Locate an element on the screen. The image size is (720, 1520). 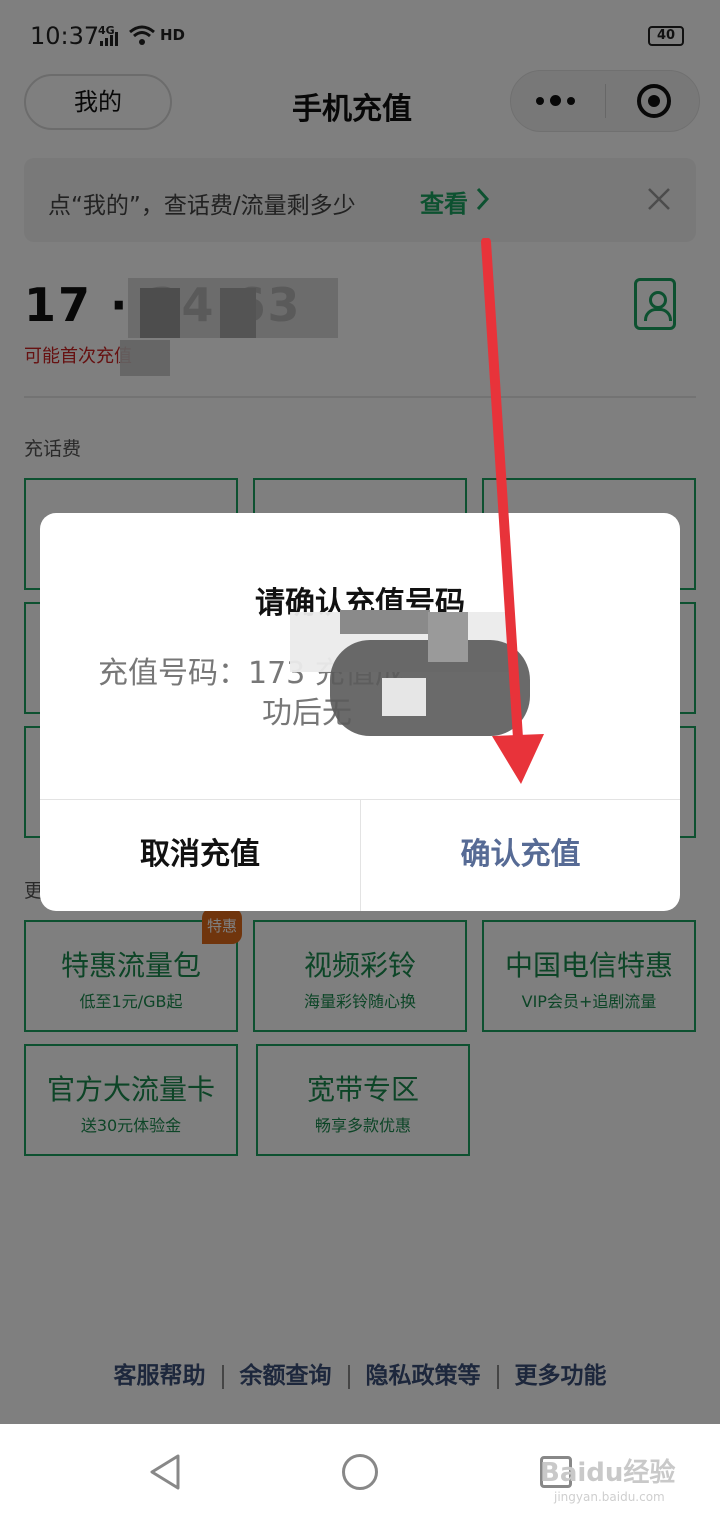
watermark-logo: Baidu经验 is located at coordinates (608, 1473).